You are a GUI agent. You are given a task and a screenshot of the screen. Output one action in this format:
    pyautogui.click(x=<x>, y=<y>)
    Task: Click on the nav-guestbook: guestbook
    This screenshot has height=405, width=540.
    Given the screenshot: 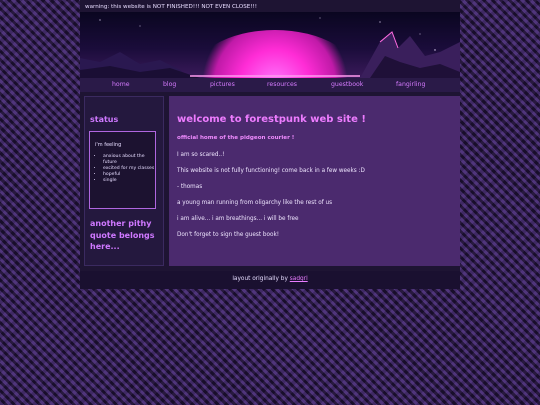 What is the action you would take?
    pyautogui.click(x=347, y=84)
    